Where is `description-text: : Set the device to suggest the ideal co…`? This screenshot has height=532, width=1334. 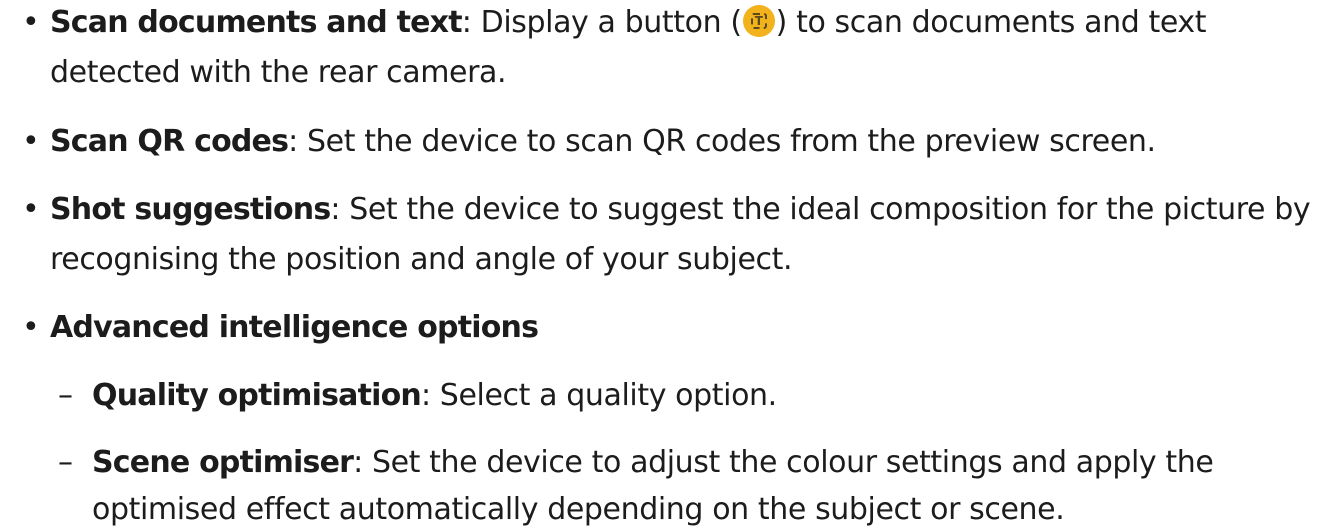
description-text: : Set the device to suggest the ideal co… is located at coordinates (820, 209).